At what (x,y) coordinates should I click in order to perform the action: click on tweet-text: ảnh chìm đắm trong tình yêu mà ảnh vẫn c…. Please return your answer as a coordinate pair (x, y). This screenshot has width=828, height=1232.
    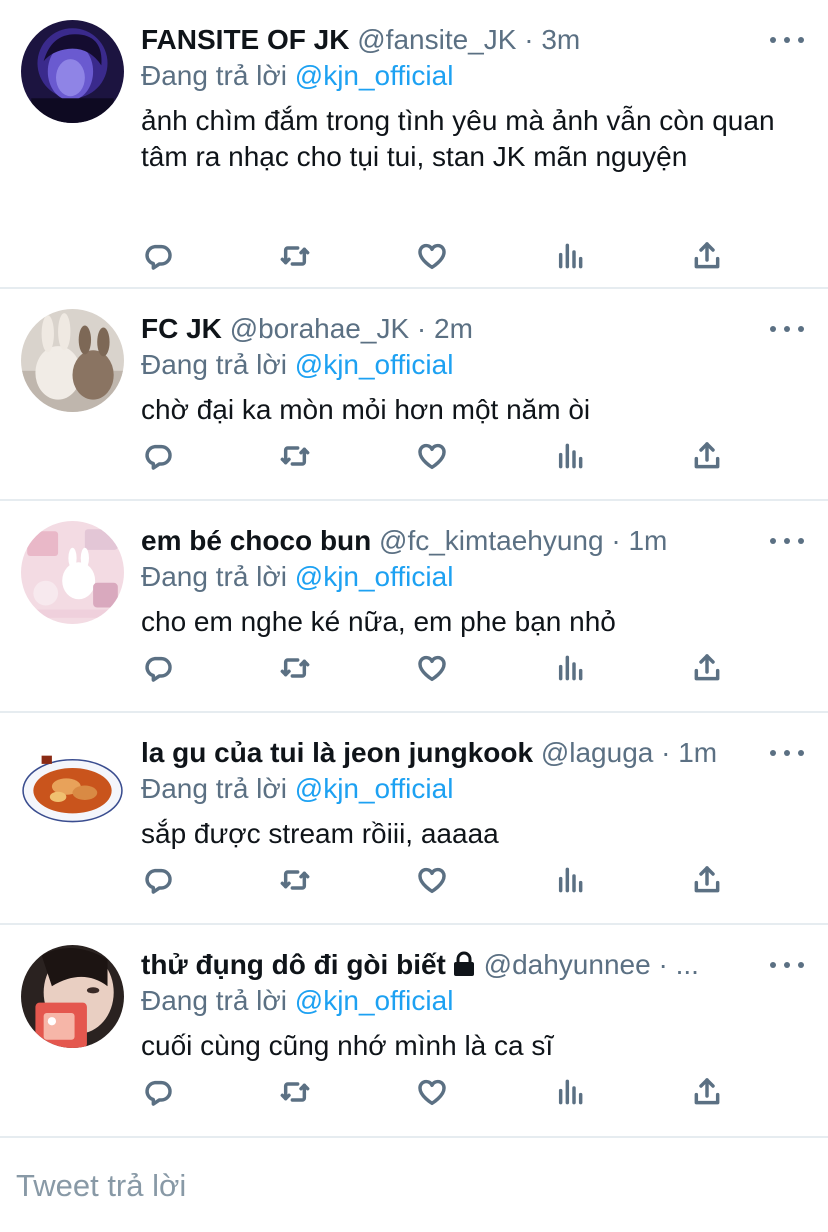
    Looking at the image, I should click on (458, 138).